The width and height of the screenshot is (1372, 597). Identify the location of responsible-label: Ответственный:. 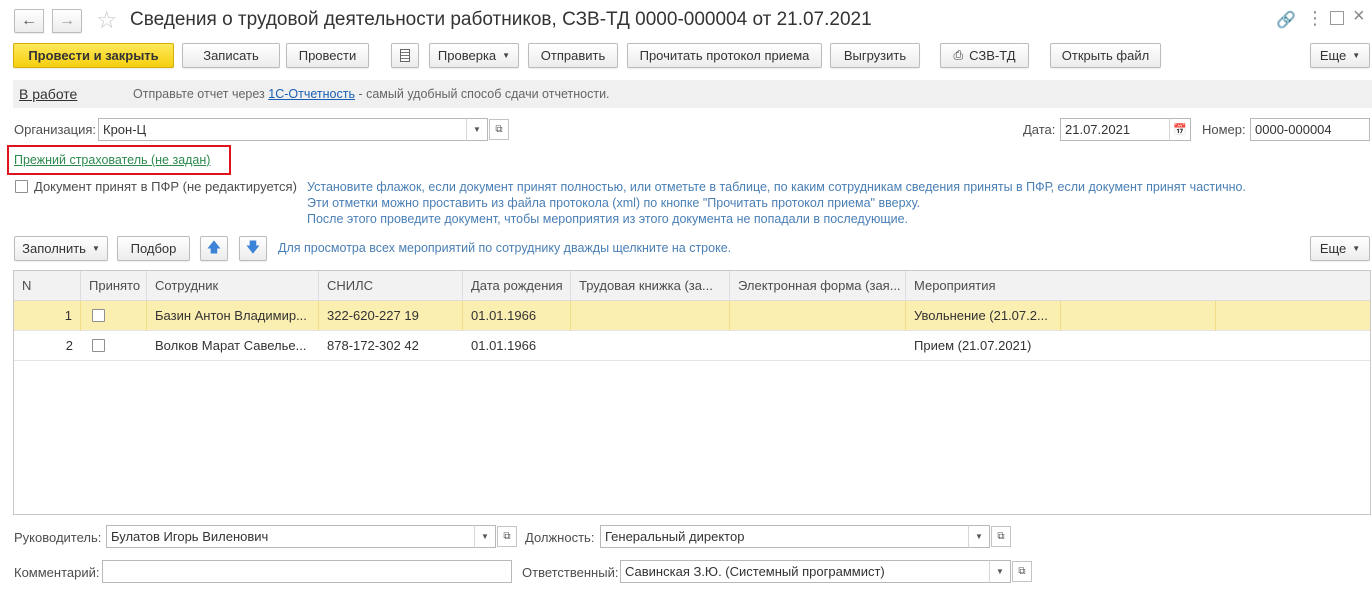
(570, 572).